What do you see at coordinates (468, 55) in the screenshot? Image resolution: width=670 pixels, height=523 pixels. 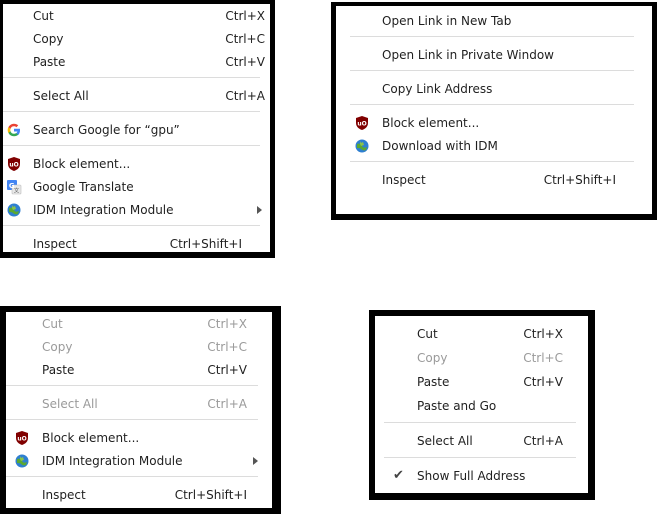 I see `menu-item-label: Open Link in Private Window` at bounding box center [468, 55].